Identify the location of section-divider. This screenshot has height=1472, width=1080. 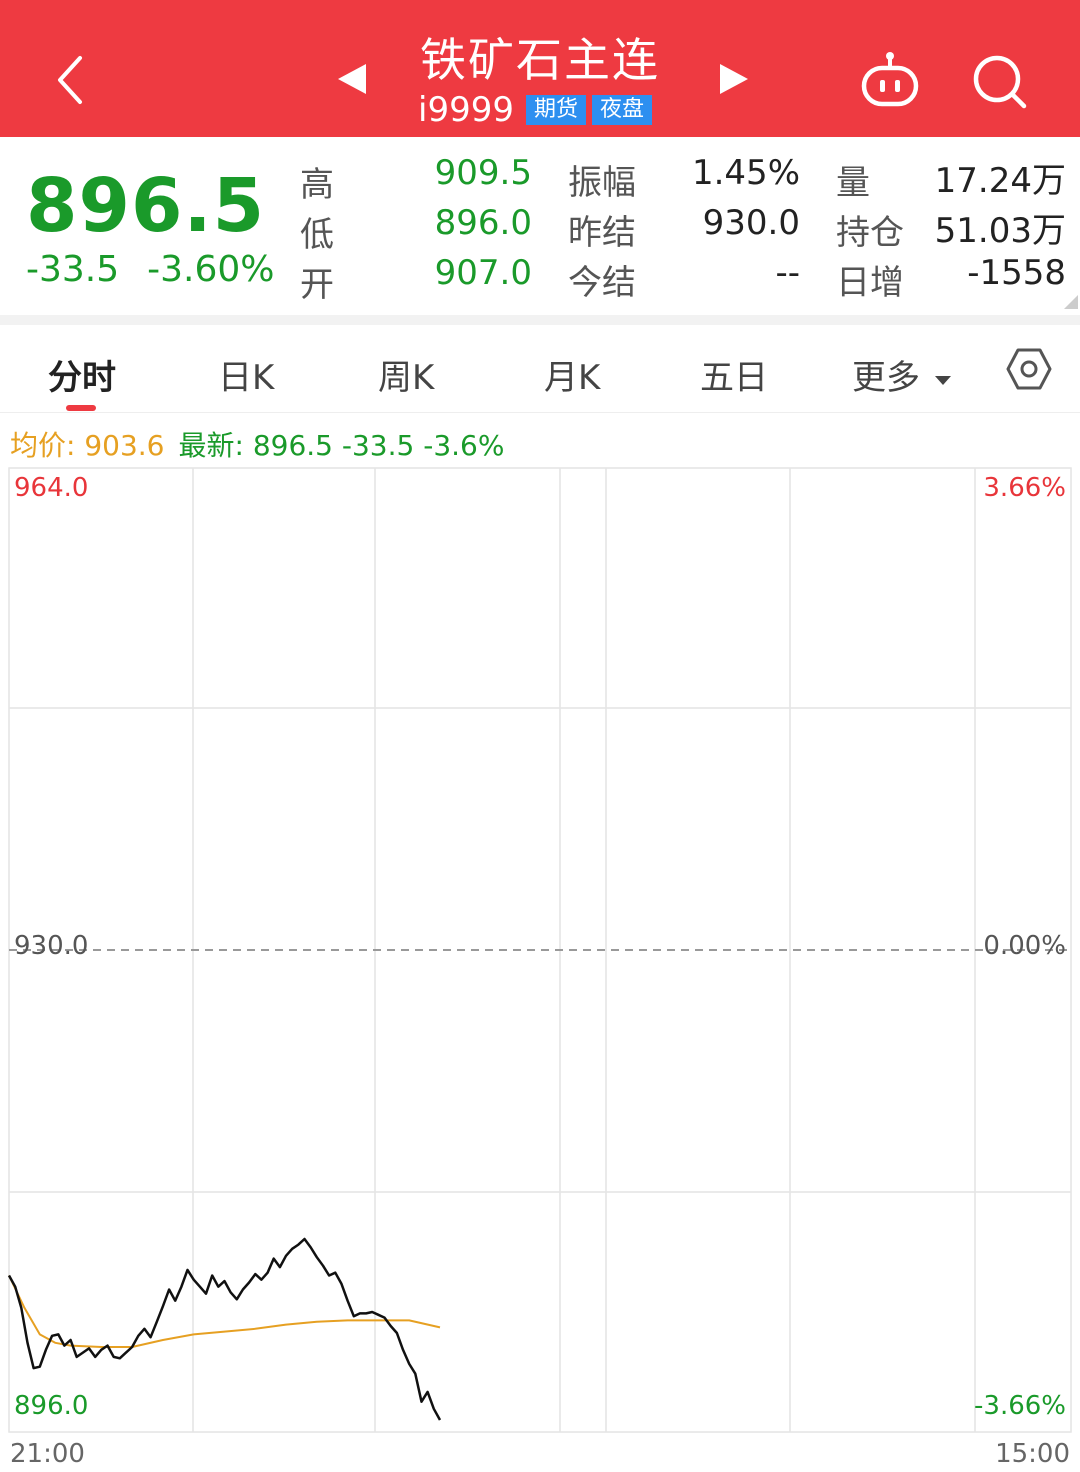
(540, 320).